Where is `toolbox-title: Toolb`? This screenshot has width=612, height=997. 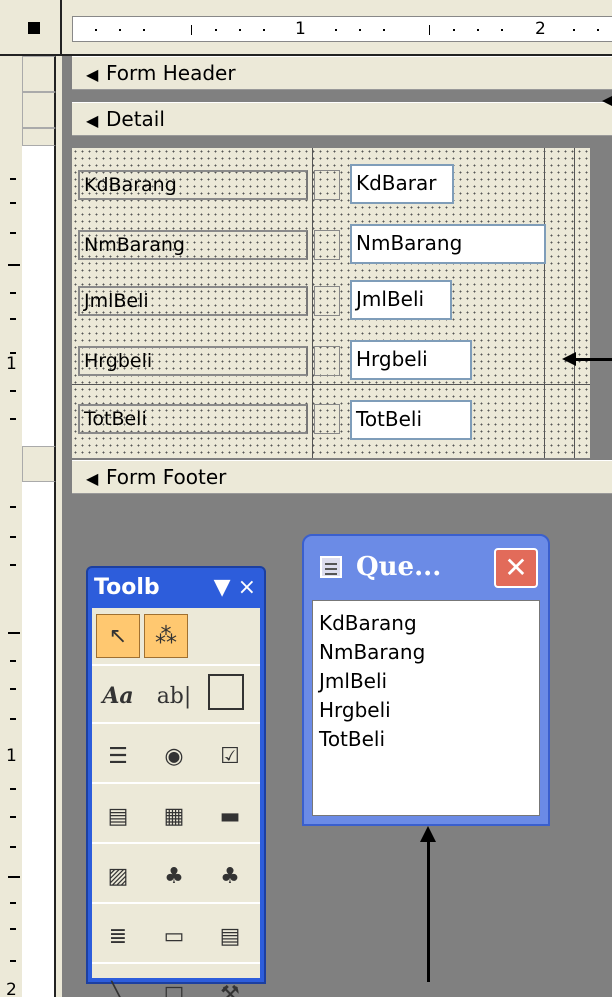 toolbox-title: Toolb is located at coordinates (127, 587).